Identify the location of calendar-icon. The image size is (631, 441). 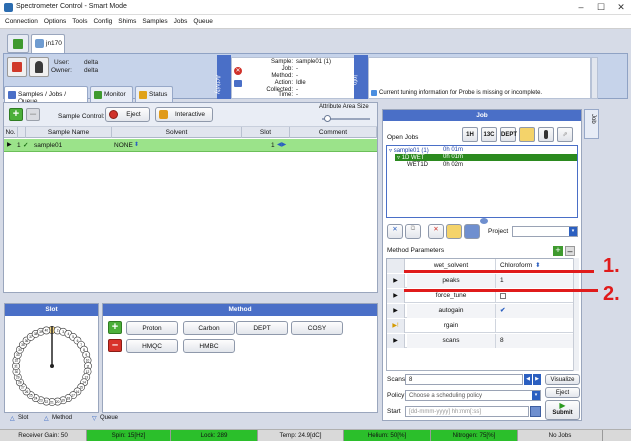
(535, 411).